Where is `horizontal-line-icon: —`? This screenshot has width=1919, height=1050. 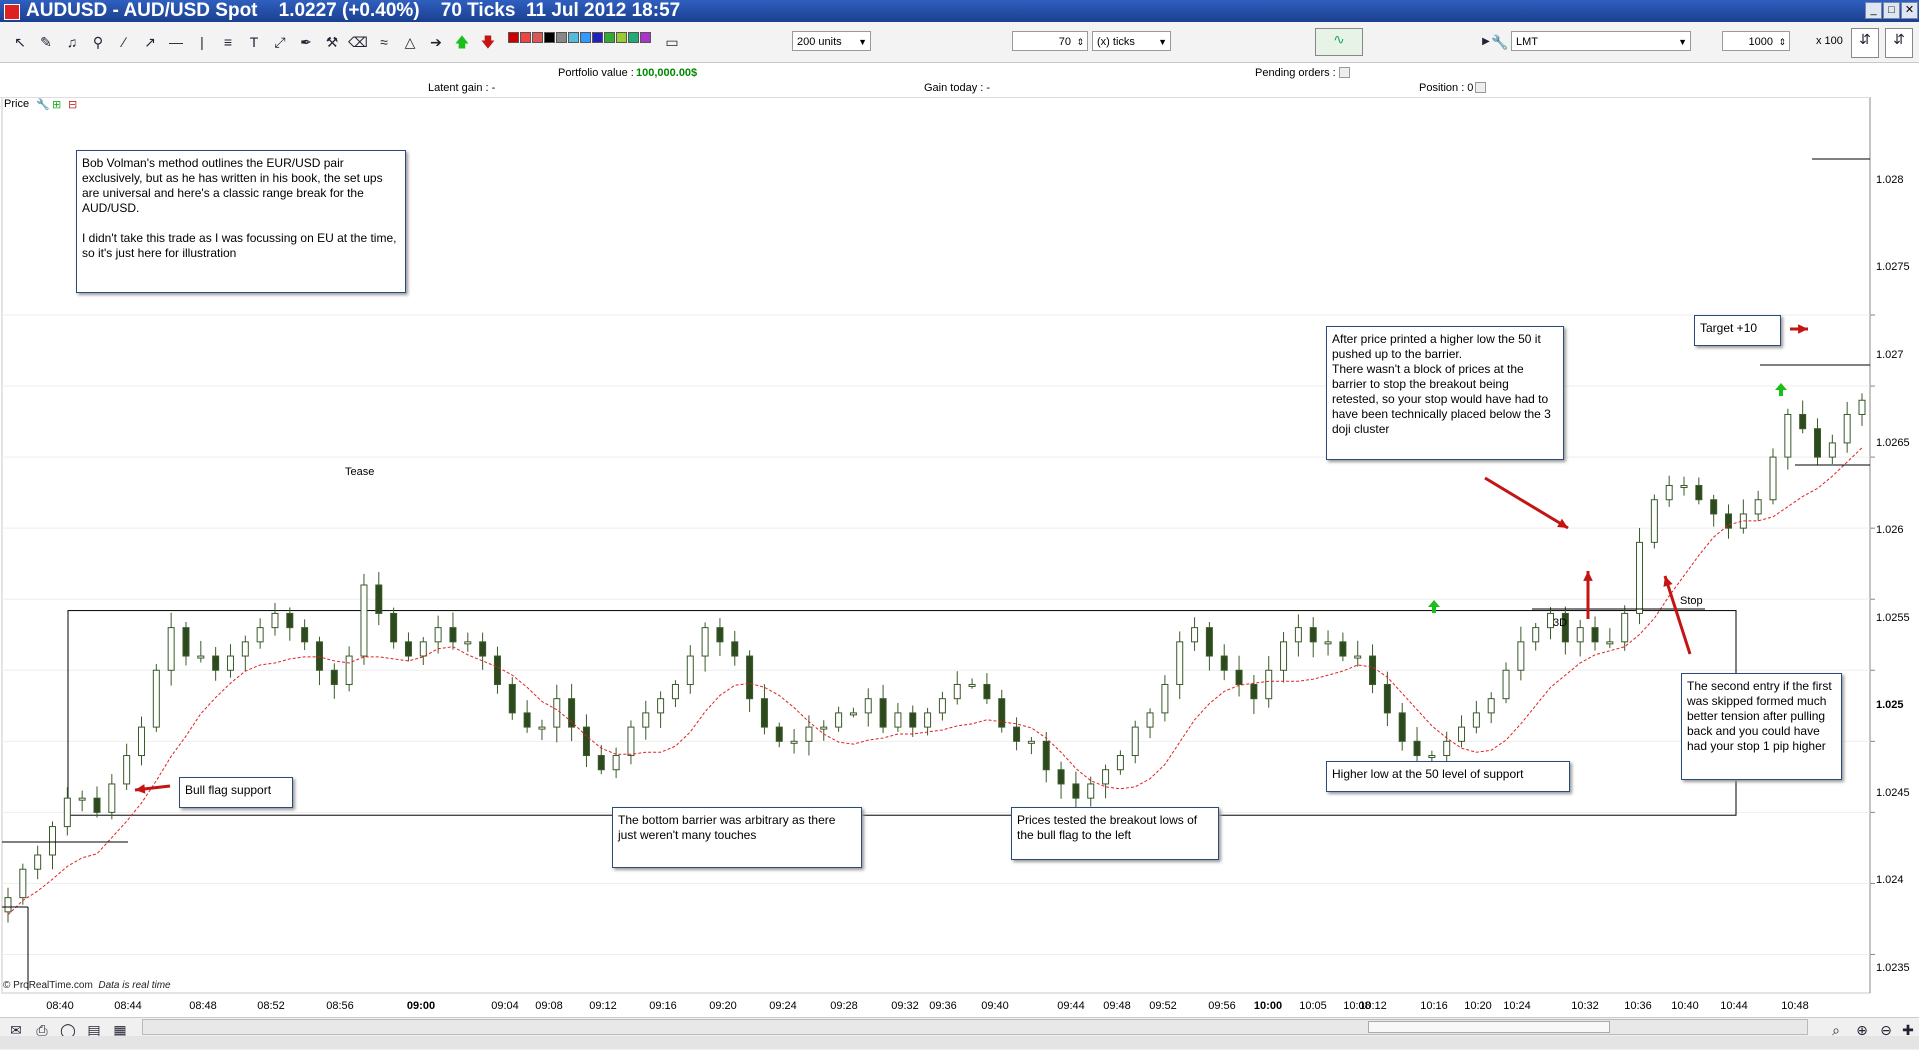 horizontal-line-icon: — is located at coordinates (176, 42).